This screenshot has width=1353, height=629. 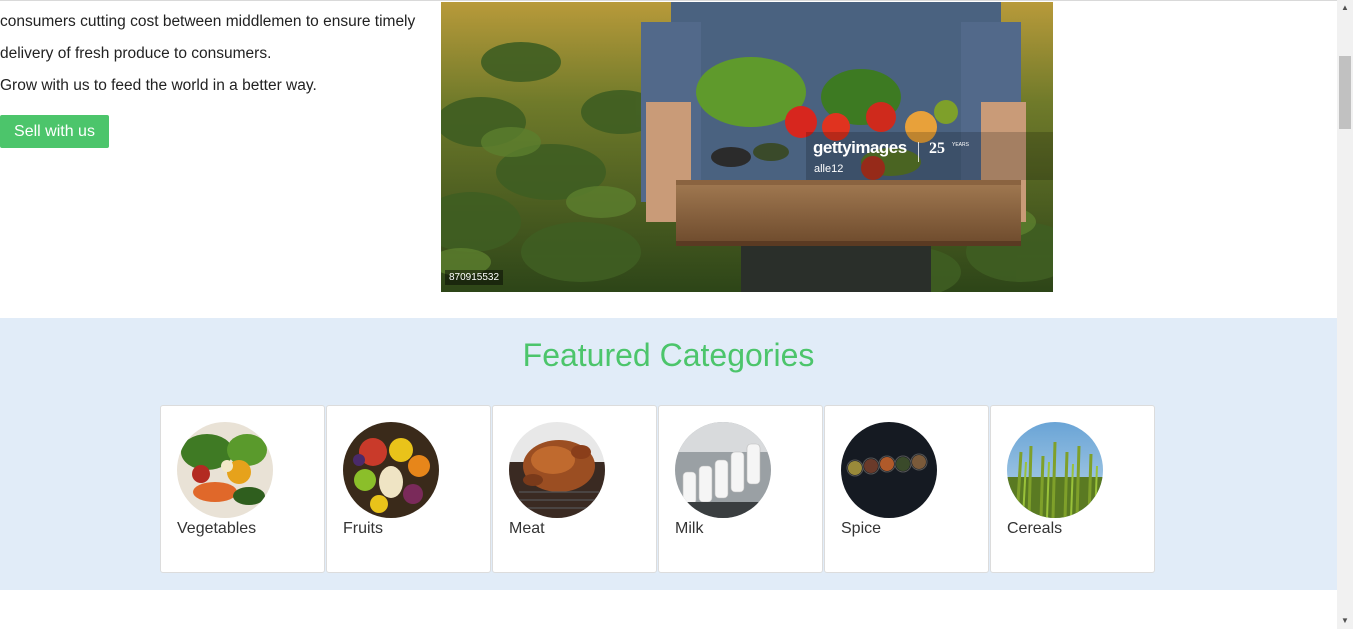 I want to click on category-label: Meat, so click(x=527, y=528).